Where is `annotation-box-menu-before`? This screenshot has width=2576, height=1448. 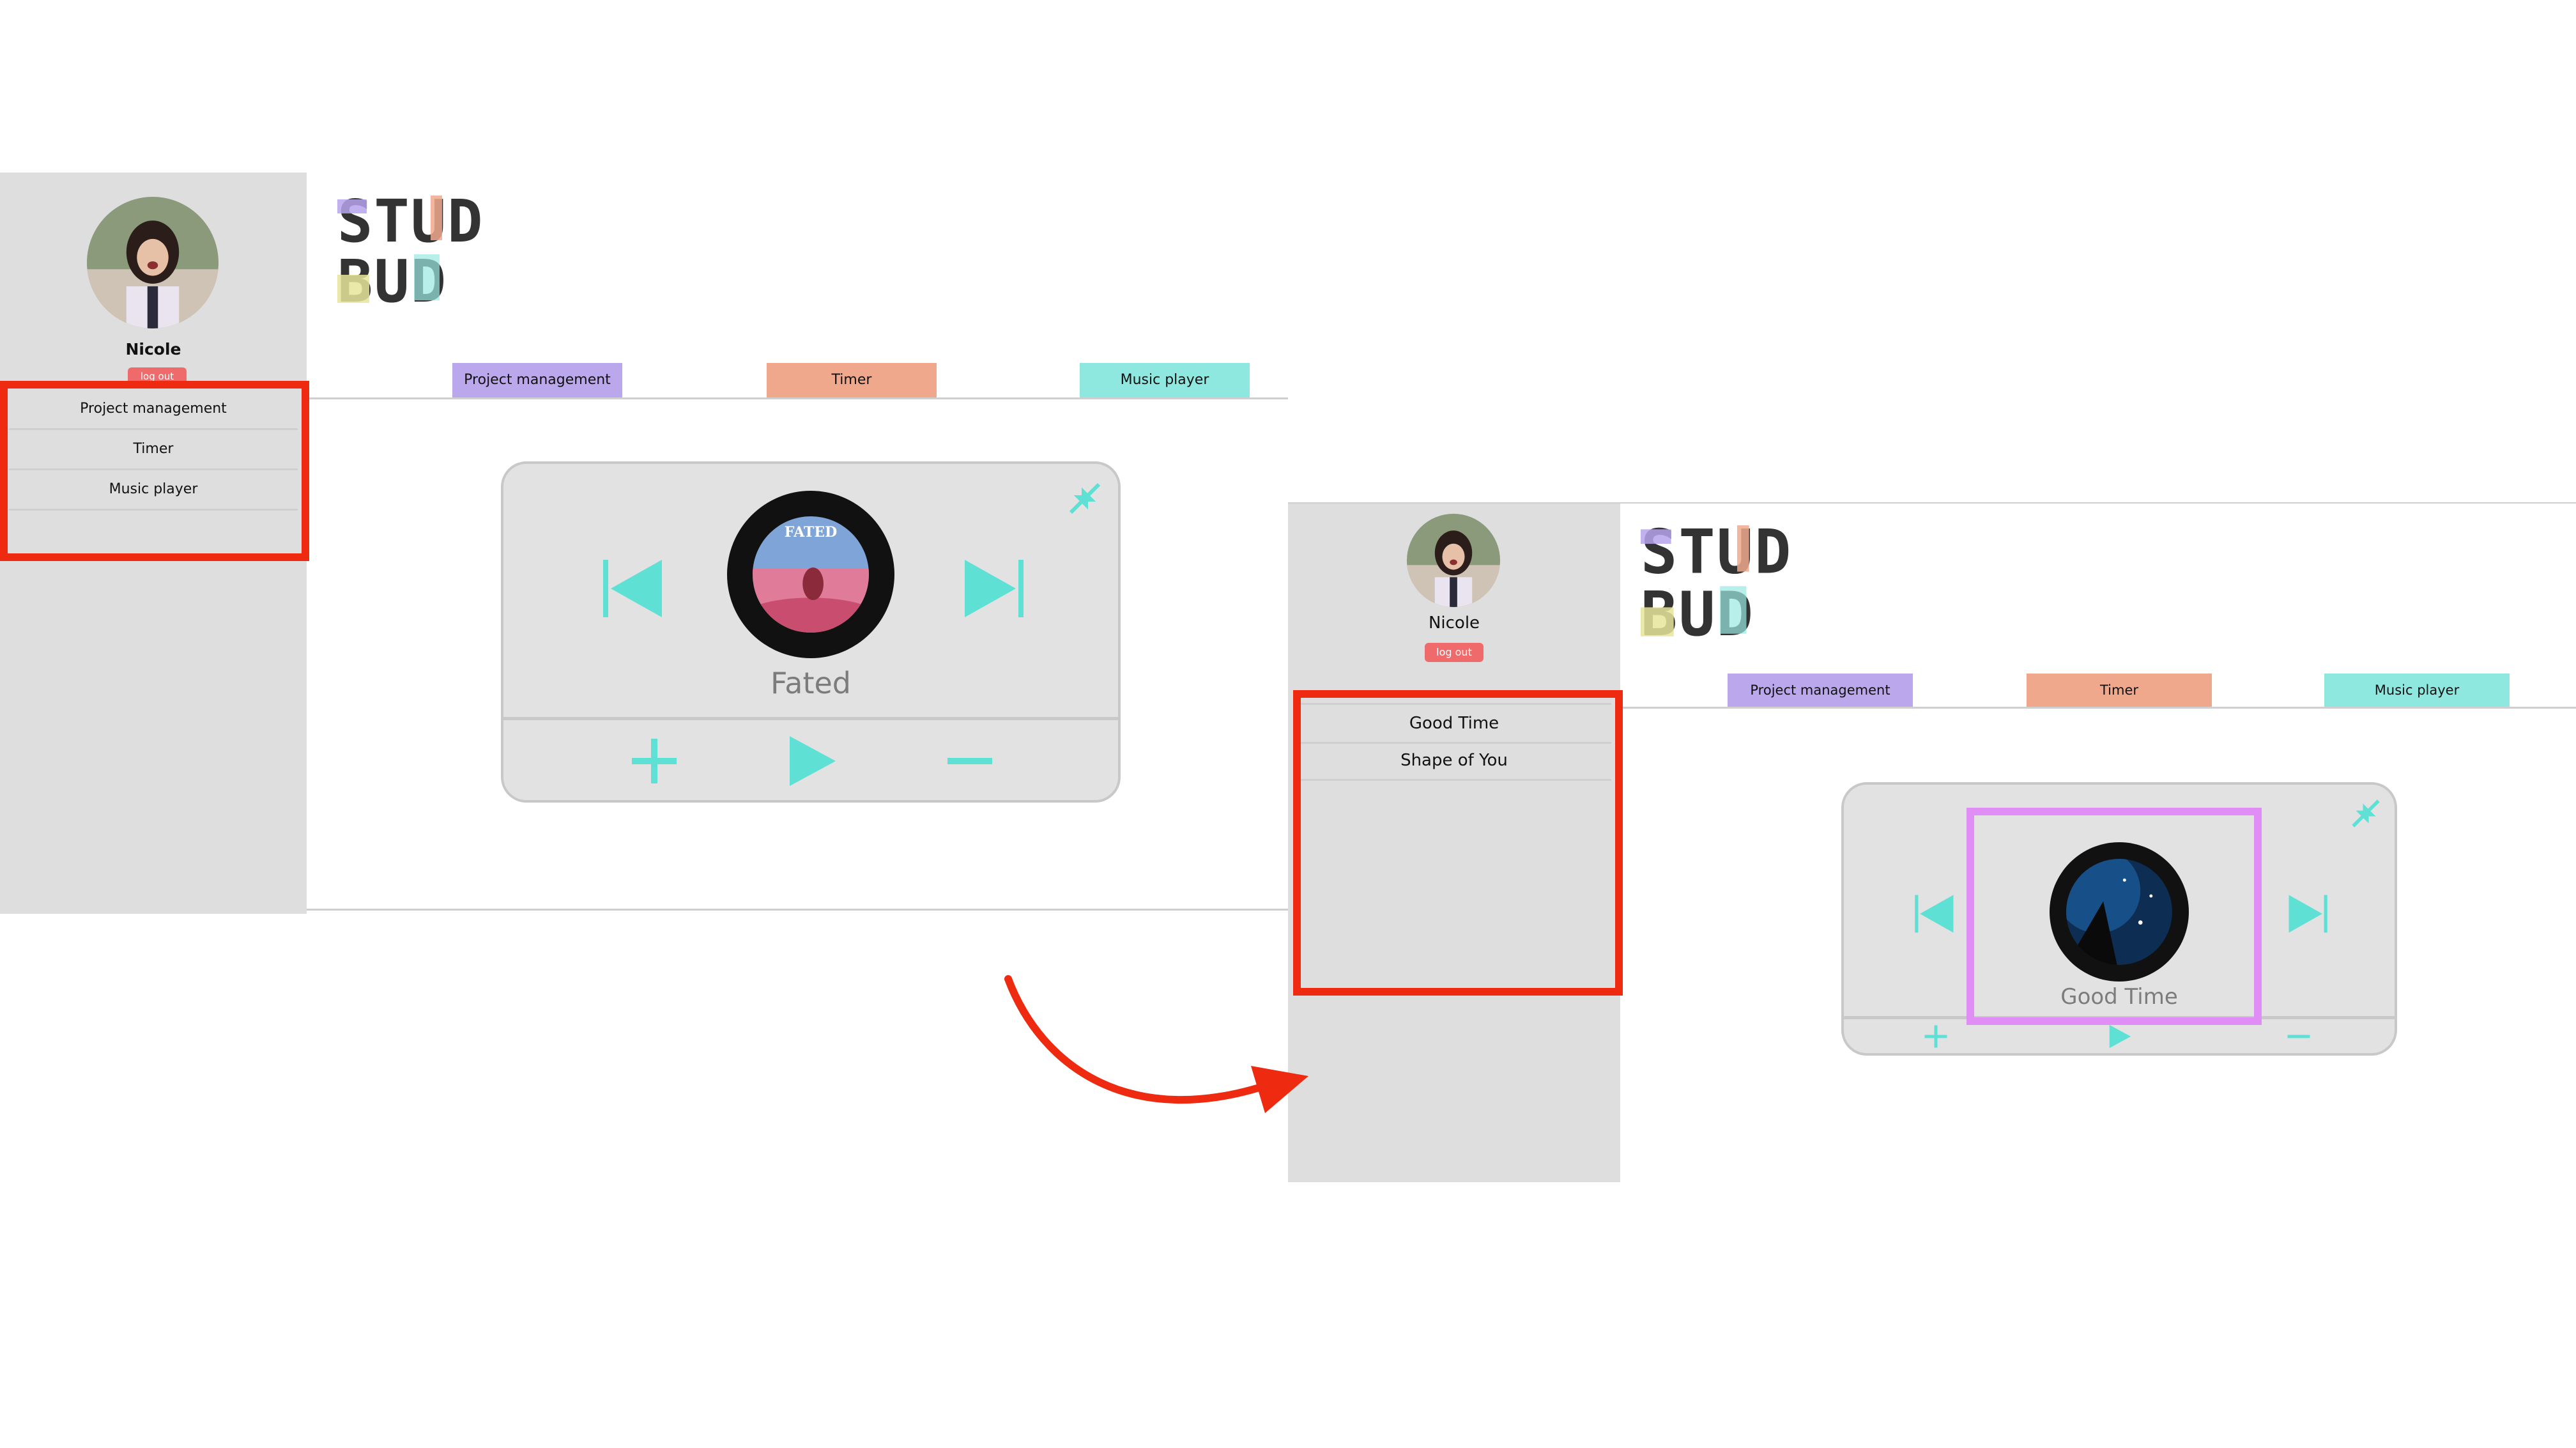 annotation-box-menu-before is located at coordinates (154, 471).